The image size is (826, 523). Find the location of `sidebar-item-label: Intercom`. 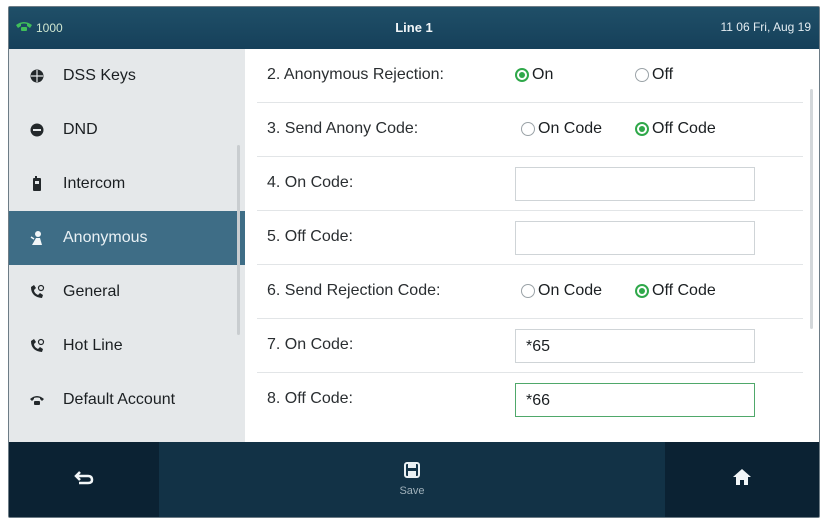

sidebar-item-label: Intercom is located at coordinates (94, 183).